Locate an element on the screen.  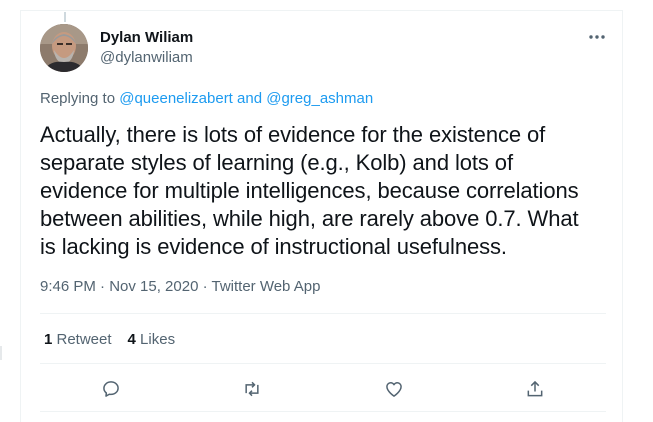
more-horizontal-icon is located at coordinates (597, 37).